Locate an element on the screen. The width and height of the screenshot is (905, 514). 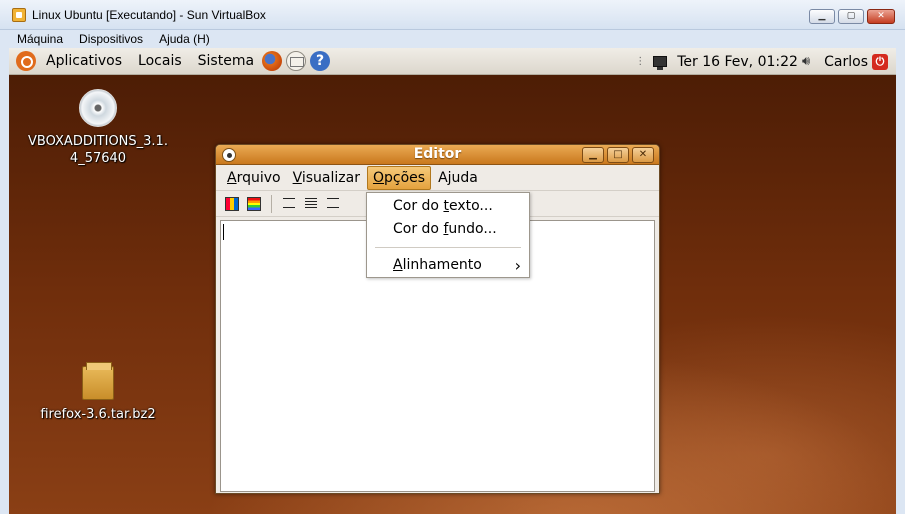
editor-titlebar: Editor ▁ □ ✕ is located at coordinates (437, 155).